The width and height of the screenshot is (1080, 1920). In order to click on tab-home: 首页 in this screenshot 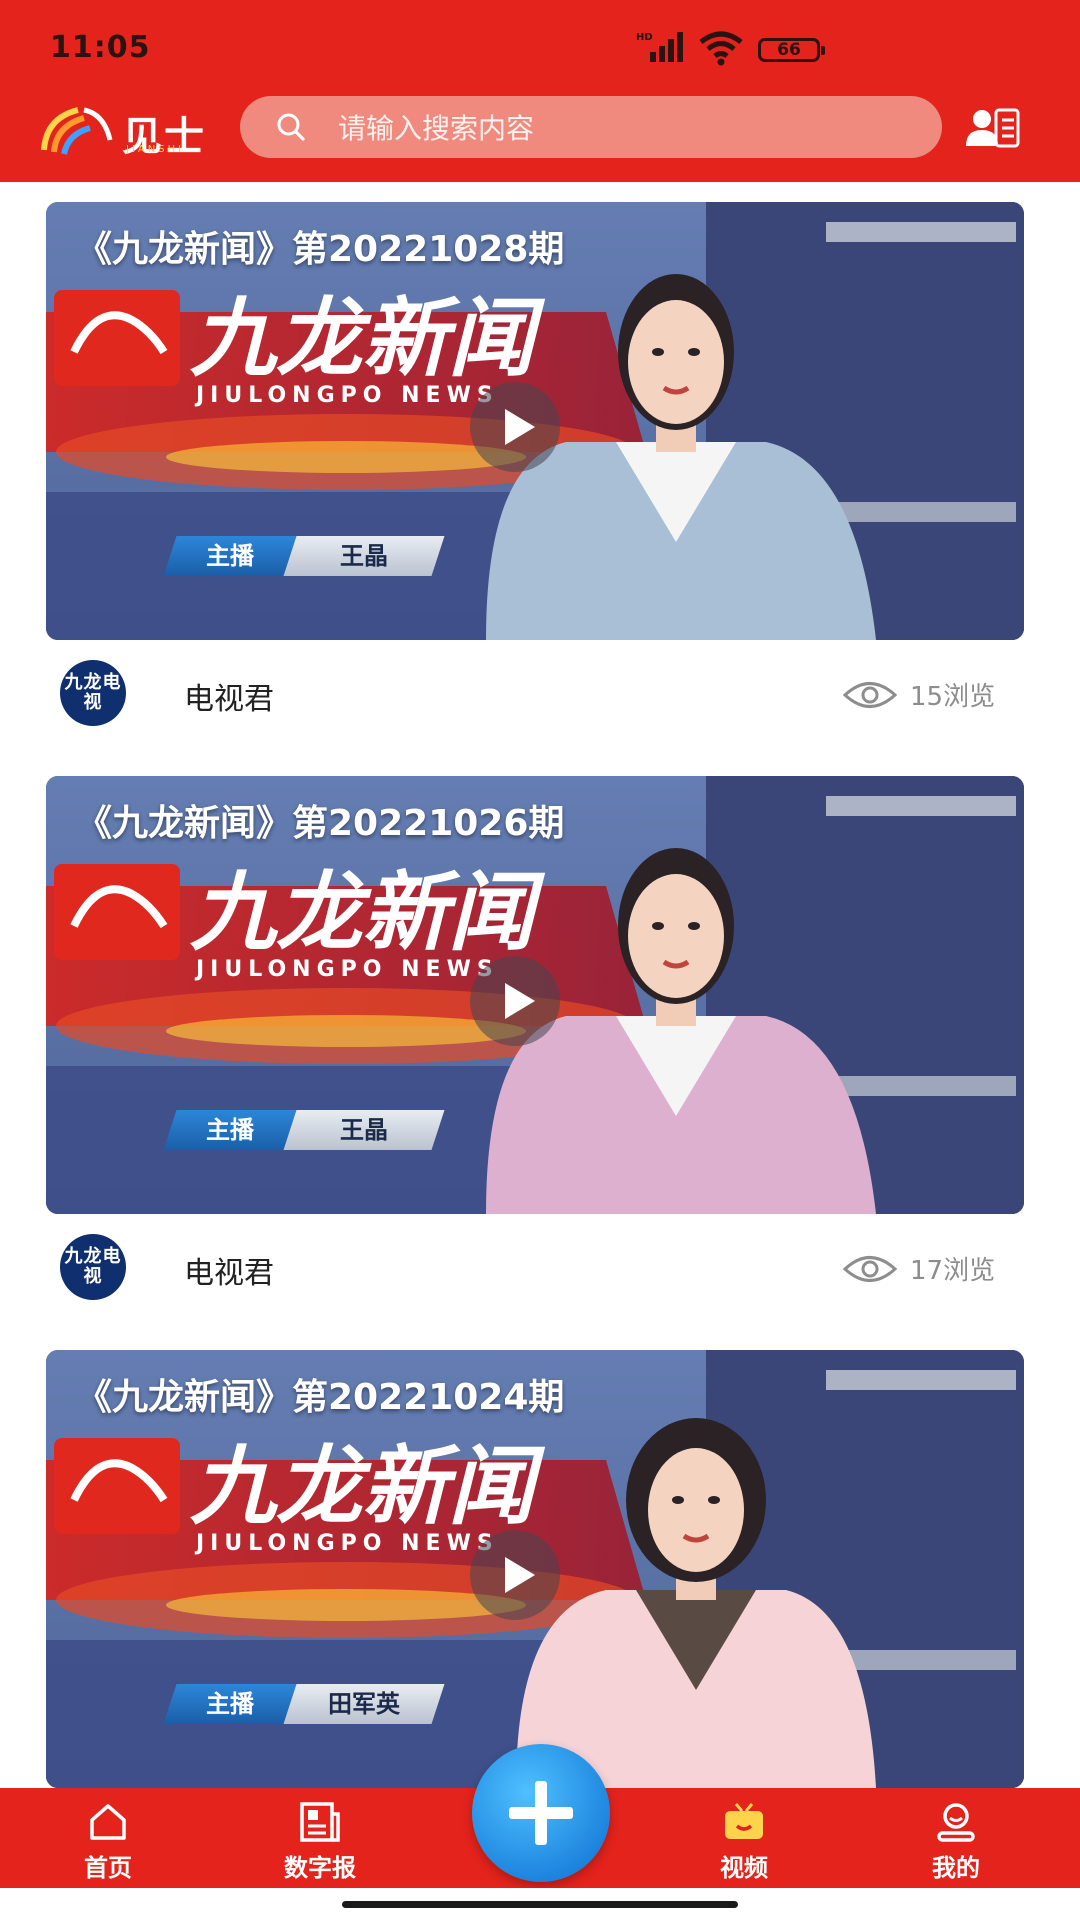, I will do `click(108, 1838)`.